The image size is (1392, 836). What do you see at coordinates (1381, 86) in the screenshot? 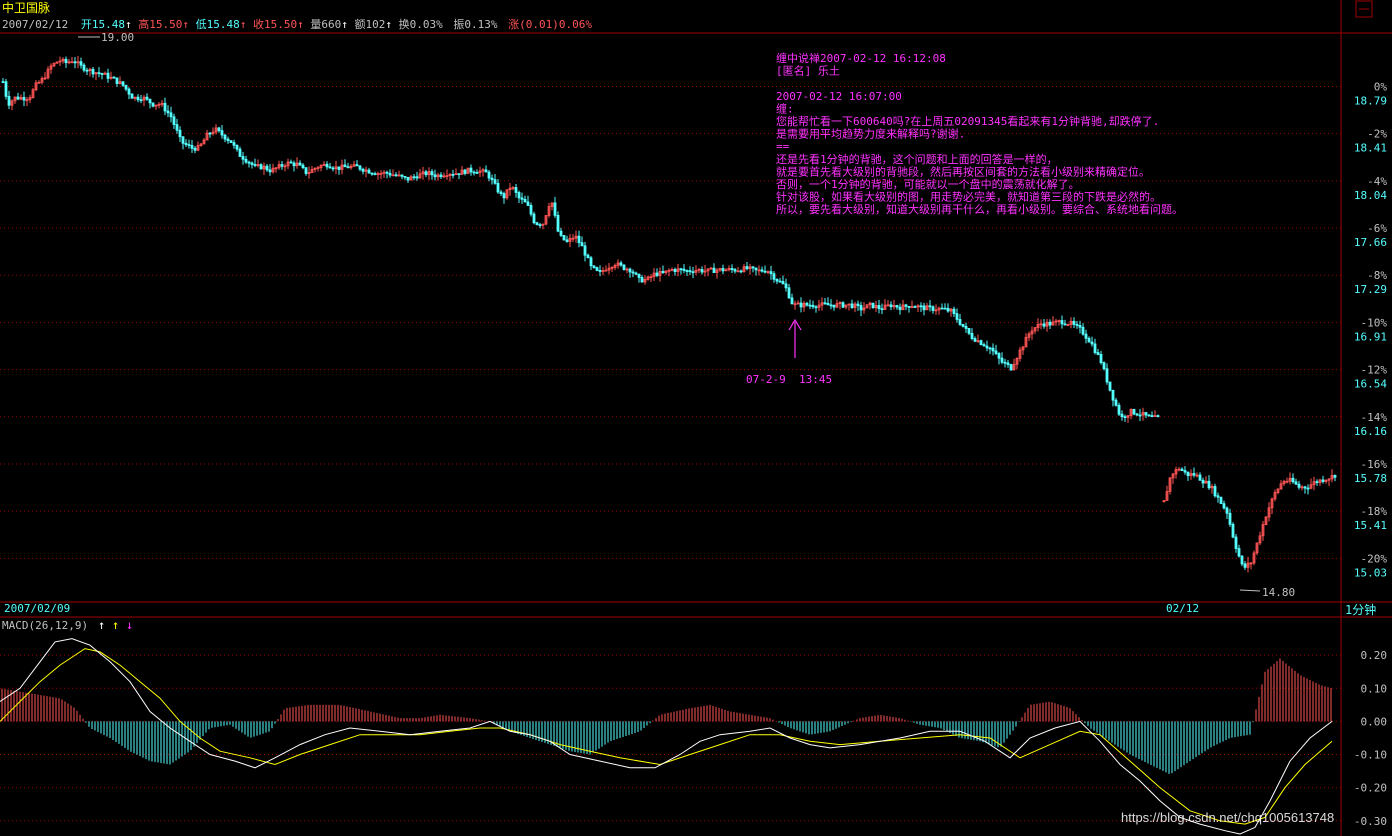
I see `pct-tick-label: 0%` at bounding box center [1381, 86].